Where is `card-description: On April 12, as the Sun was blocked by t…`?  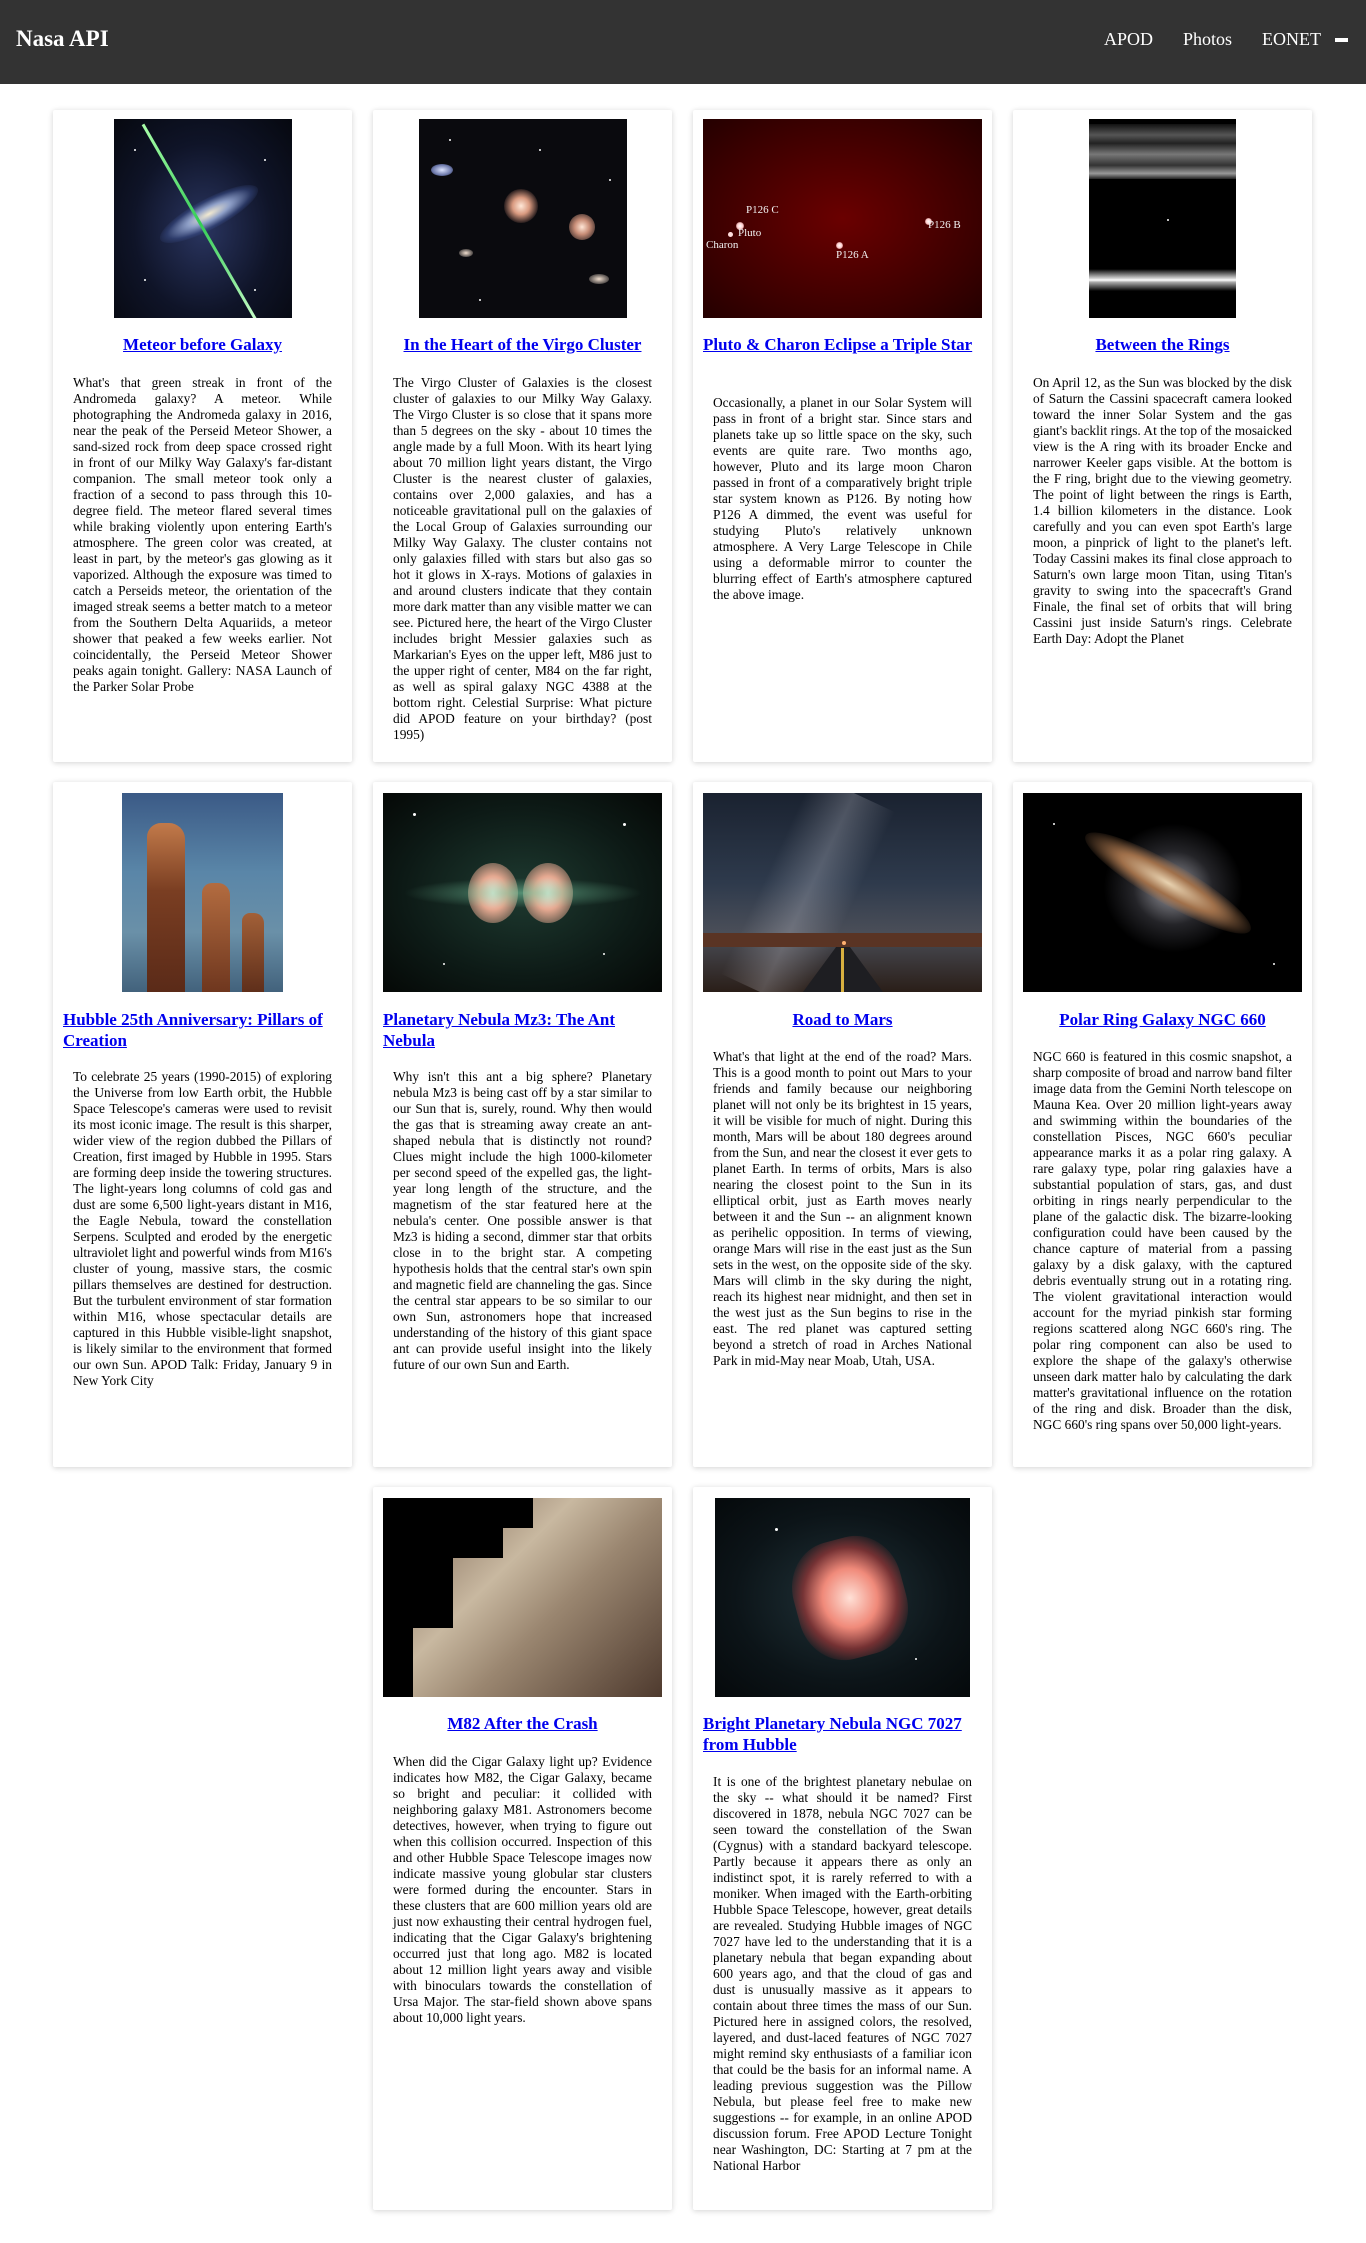 card-description: On April 12, as the Sun was blocked by t… is located at coordinates (1162, 510).